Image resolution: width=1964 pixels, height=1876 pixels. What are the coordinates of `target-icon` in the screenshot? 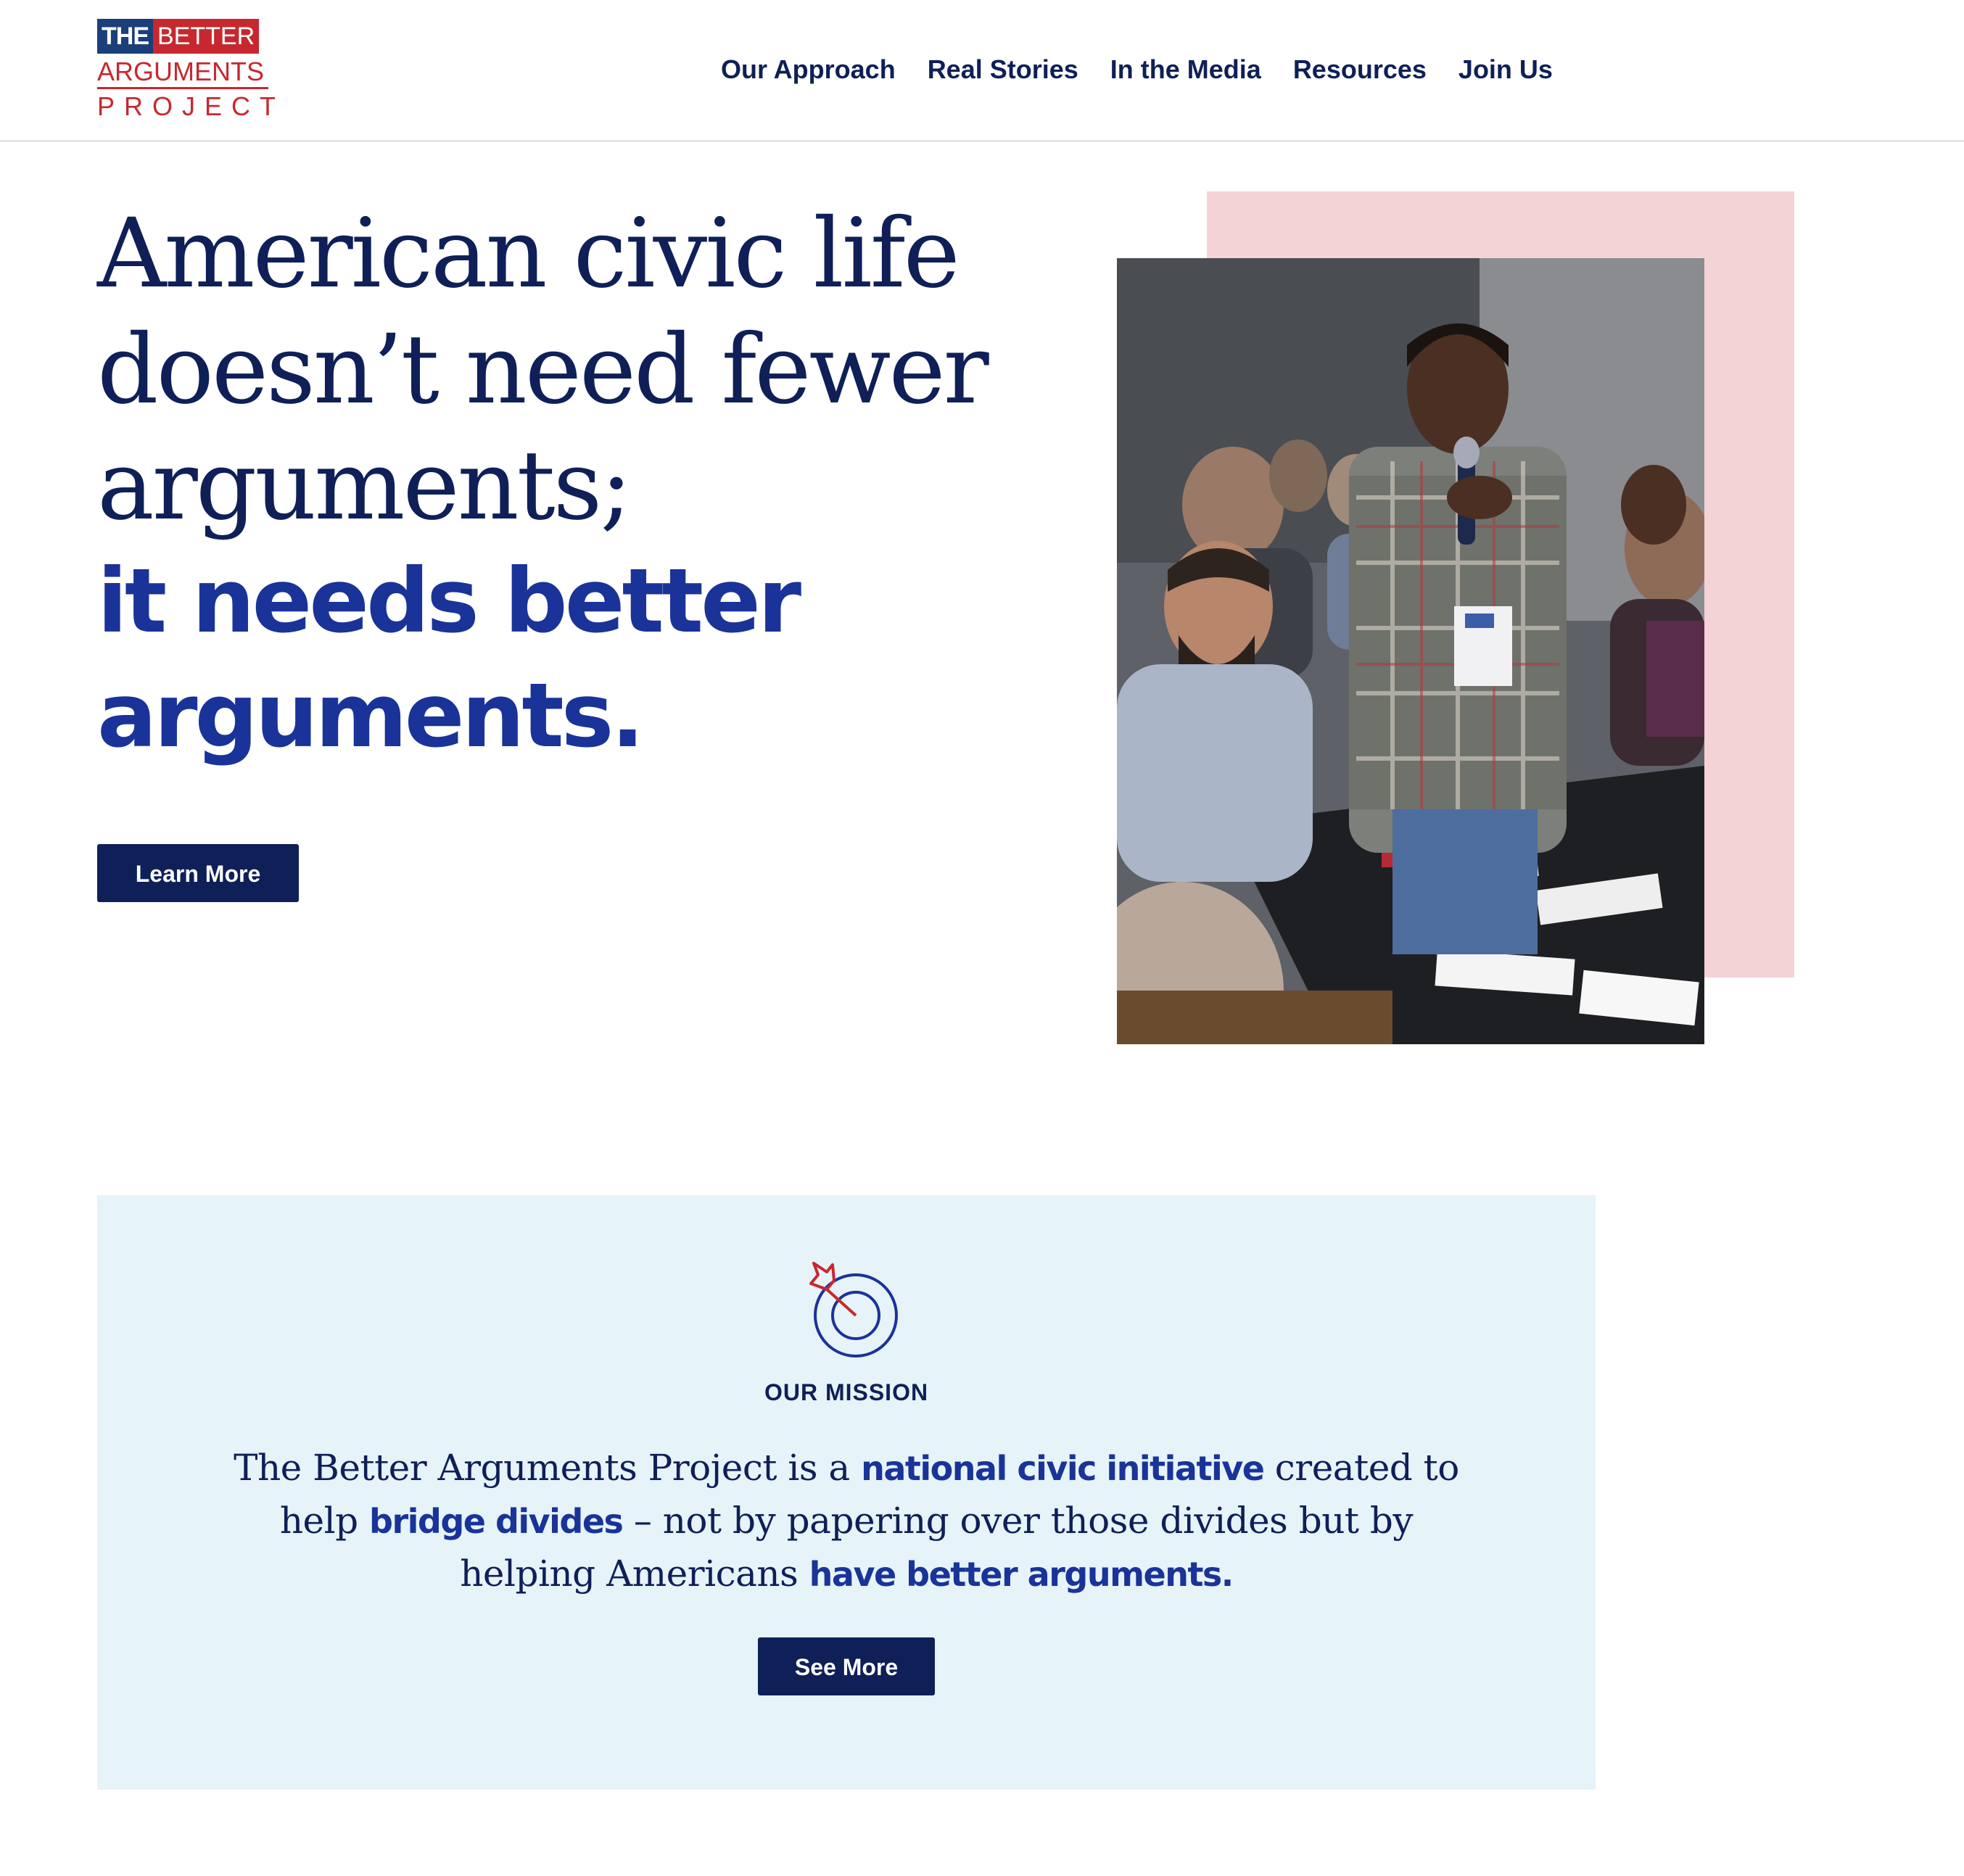 It's located at (853, 1310).